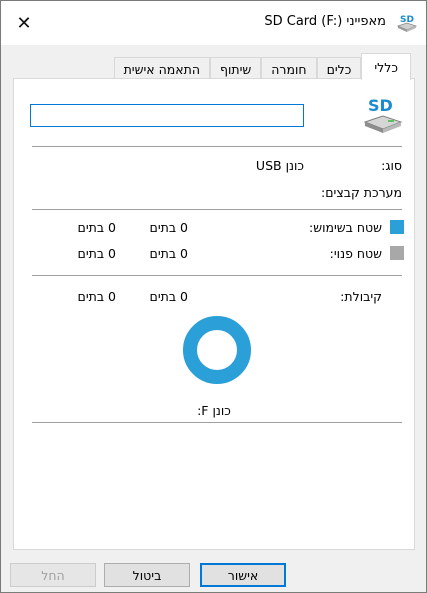 The image size is (427, 593). I want to click on drive-label: כונן F:, so click(214, 410).